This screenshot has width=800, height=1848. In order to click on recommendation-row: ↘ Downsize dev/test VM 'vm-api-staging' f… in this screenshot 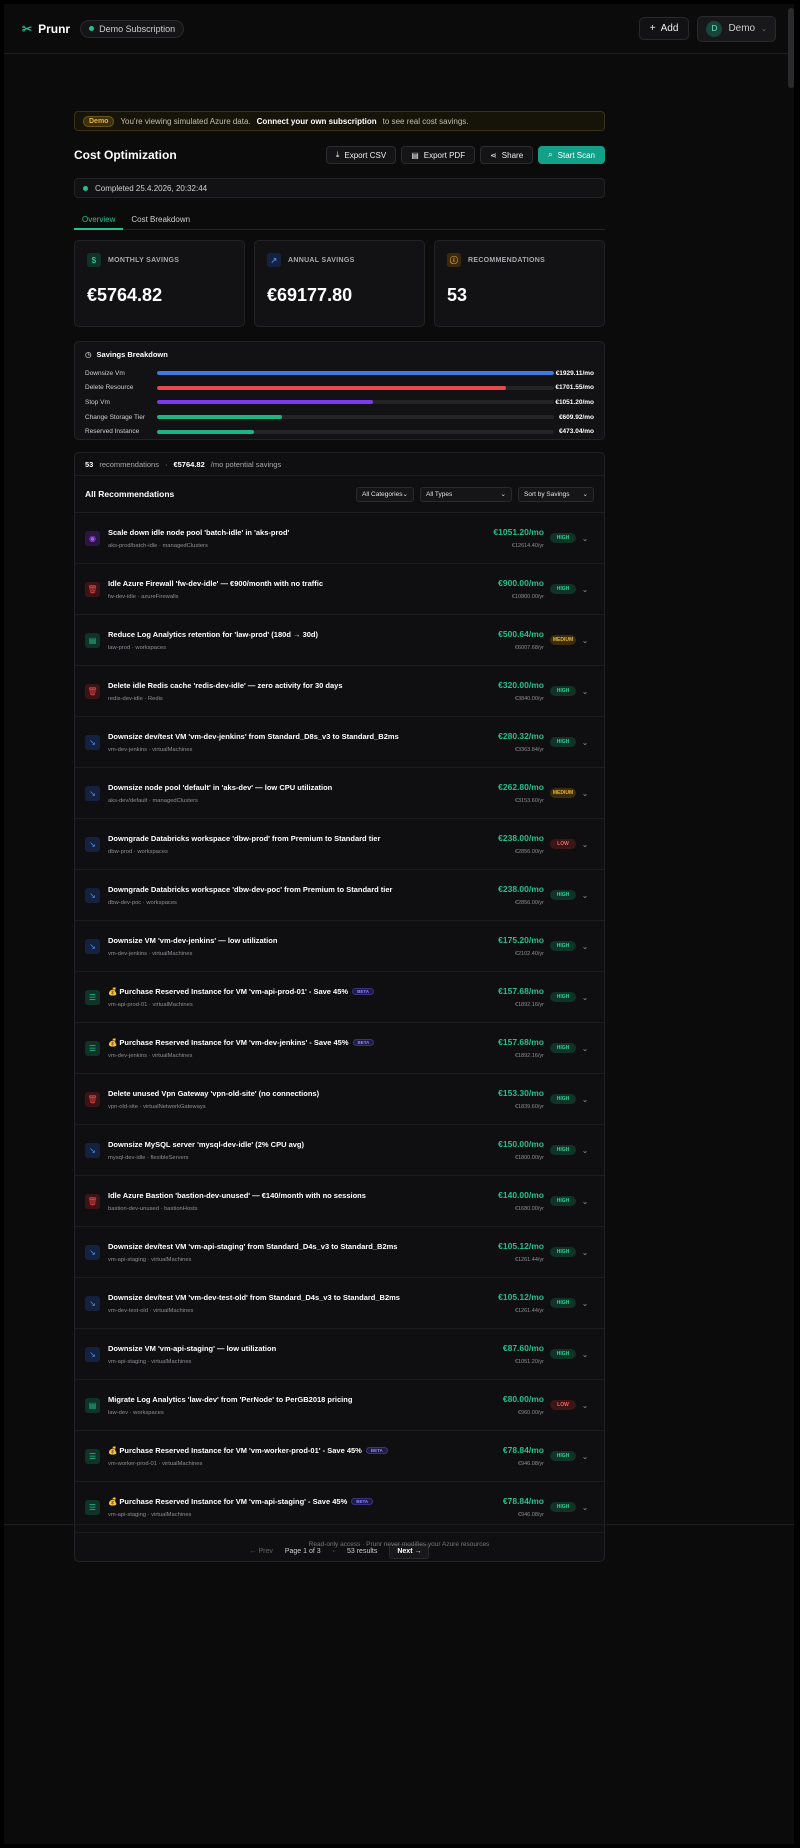, I will do `click(339, 1252)`.